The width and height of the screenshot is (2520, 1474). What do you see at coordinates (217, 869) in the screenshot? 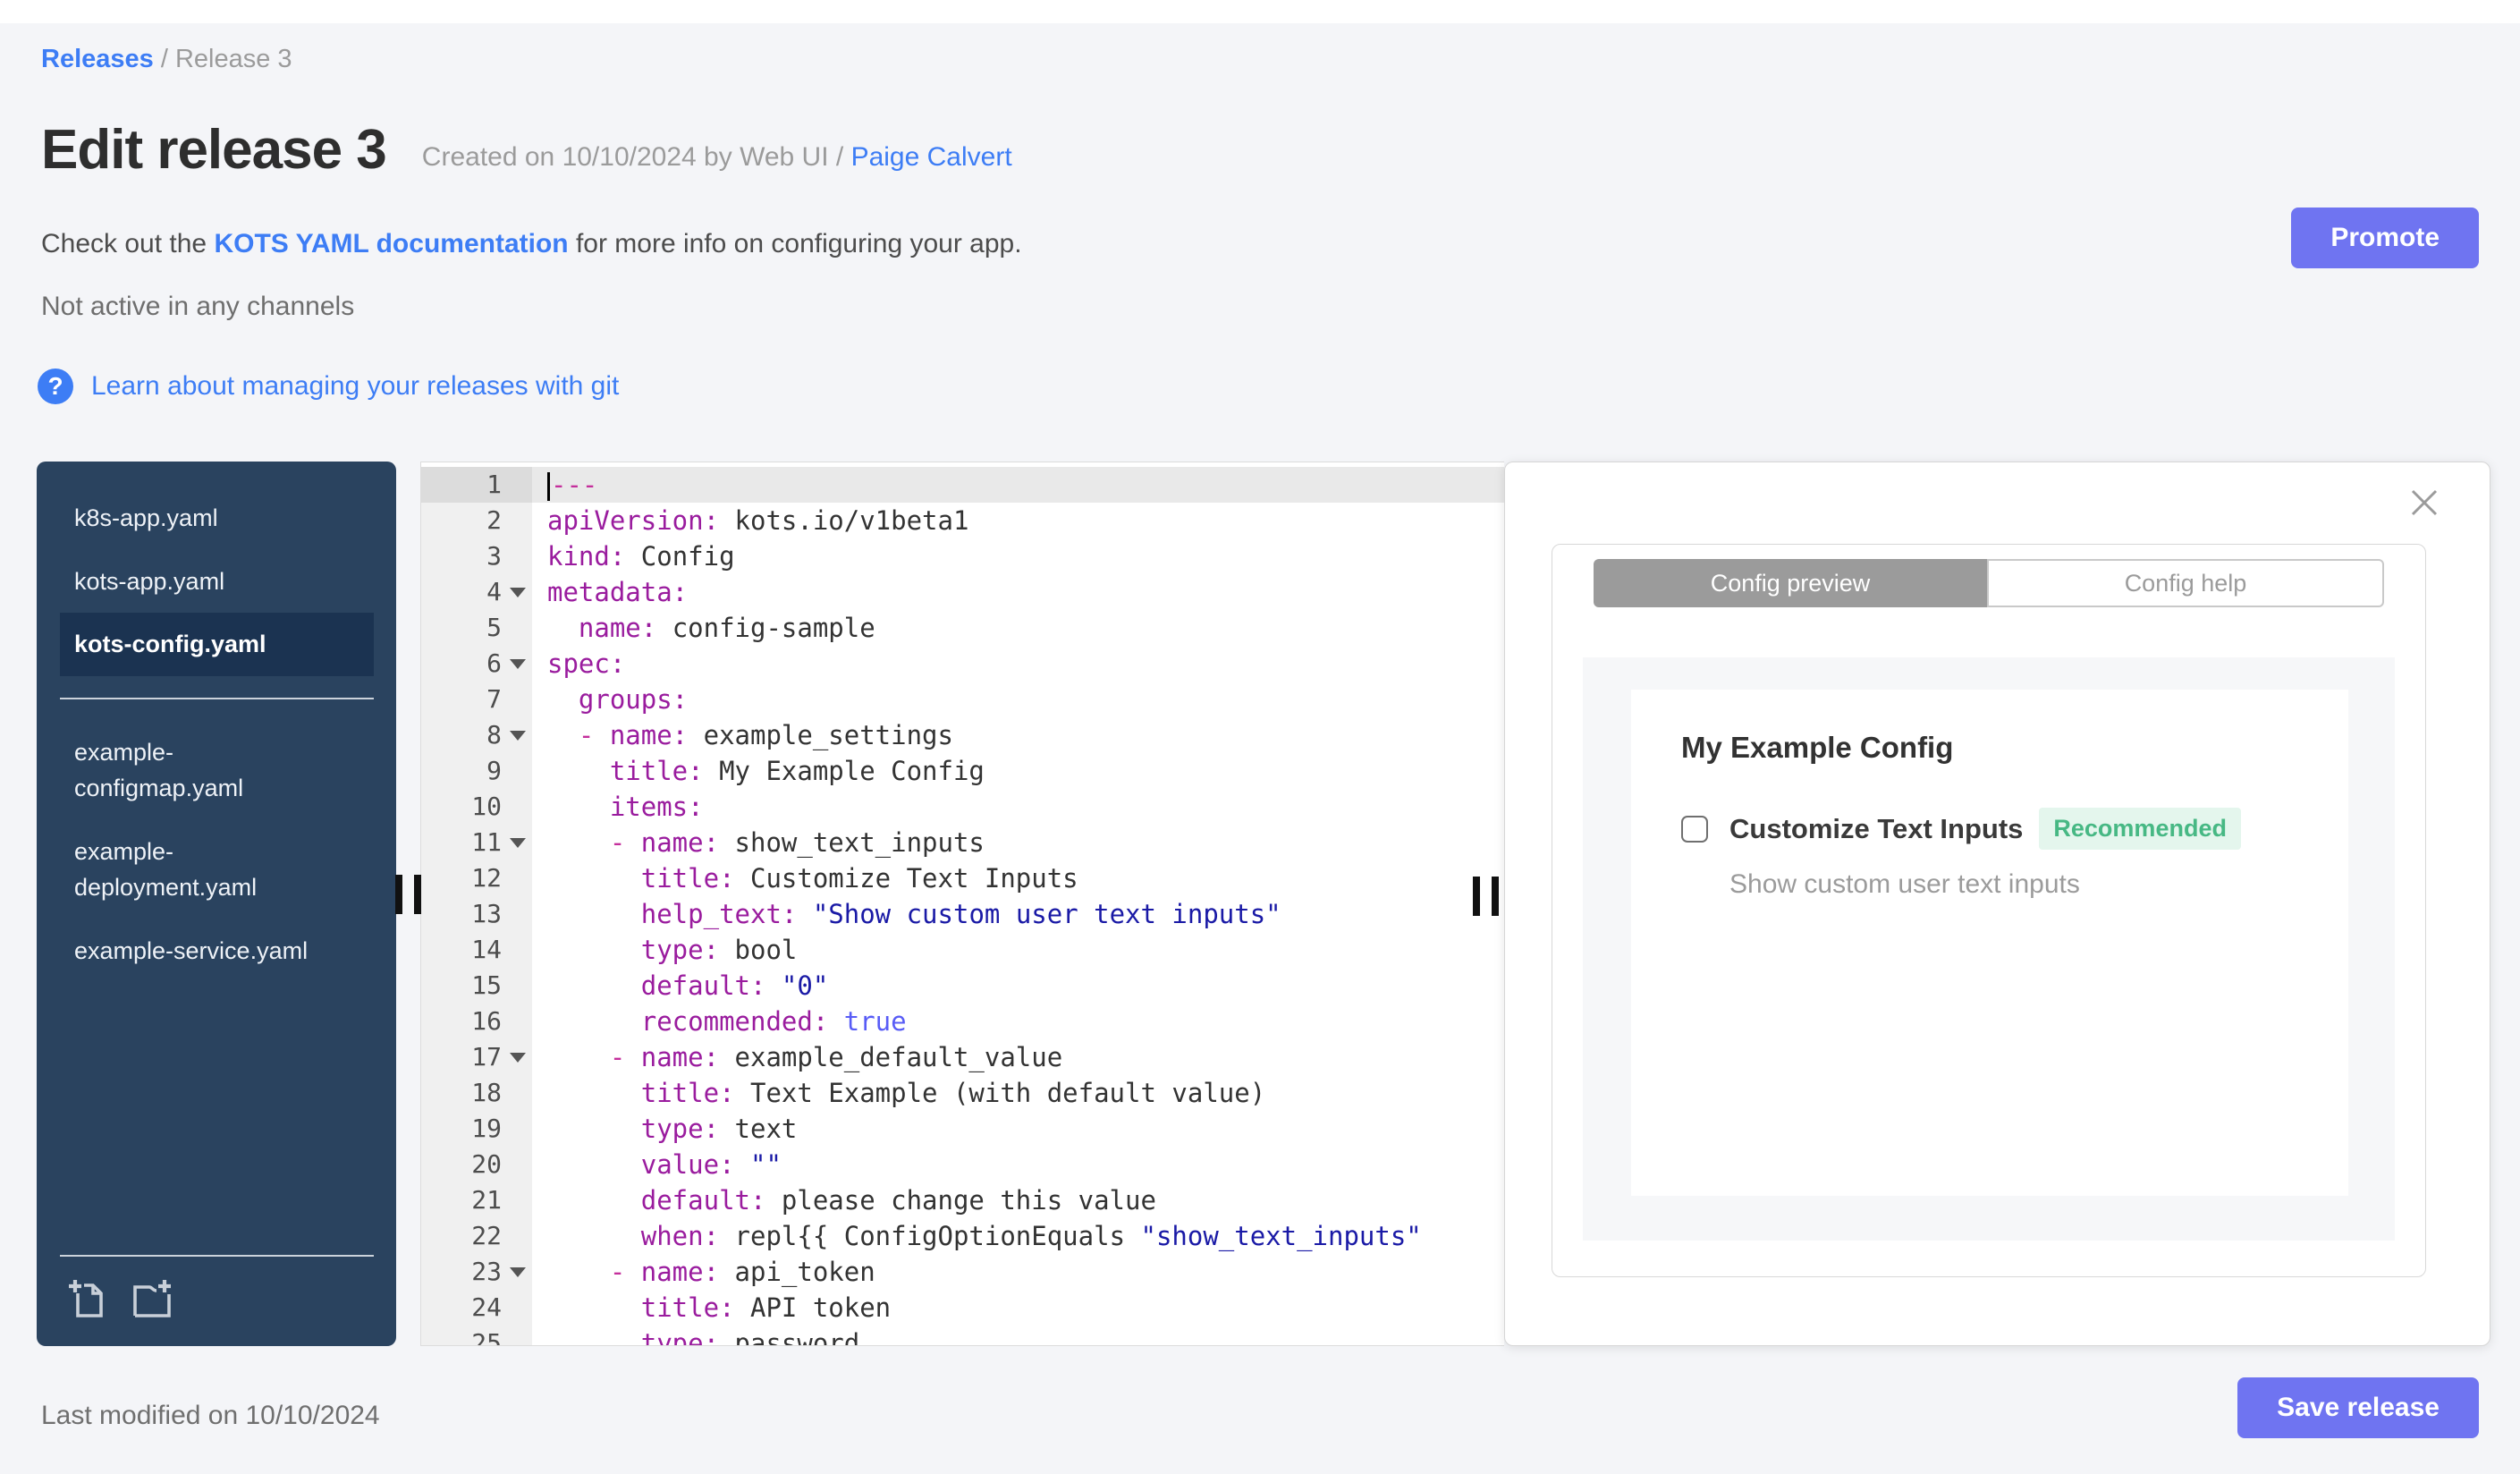
I see `sidebar-file-example-deployment.yaml: example-deployment.yaml` at bounding box center [217, 869].